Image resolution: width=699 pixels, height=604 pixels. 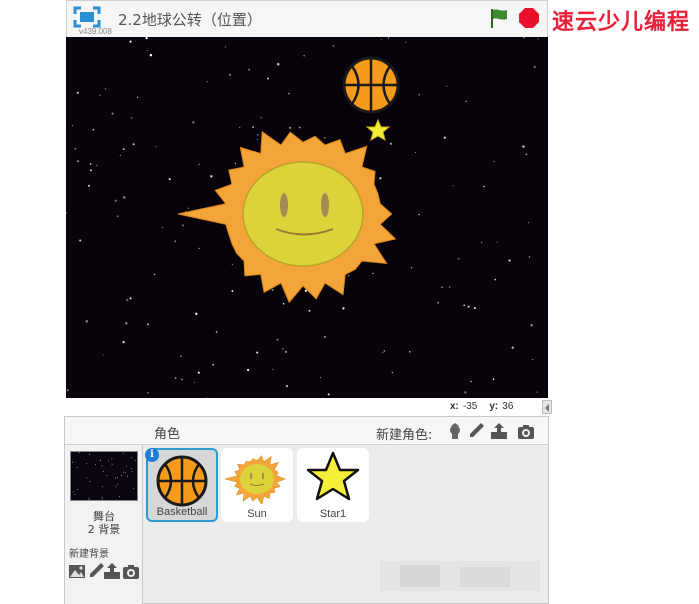 What do you see at coordinates (333, 514) in the screenshot?
I see `sprite-name: Star1` at bounding box center [333, 514].